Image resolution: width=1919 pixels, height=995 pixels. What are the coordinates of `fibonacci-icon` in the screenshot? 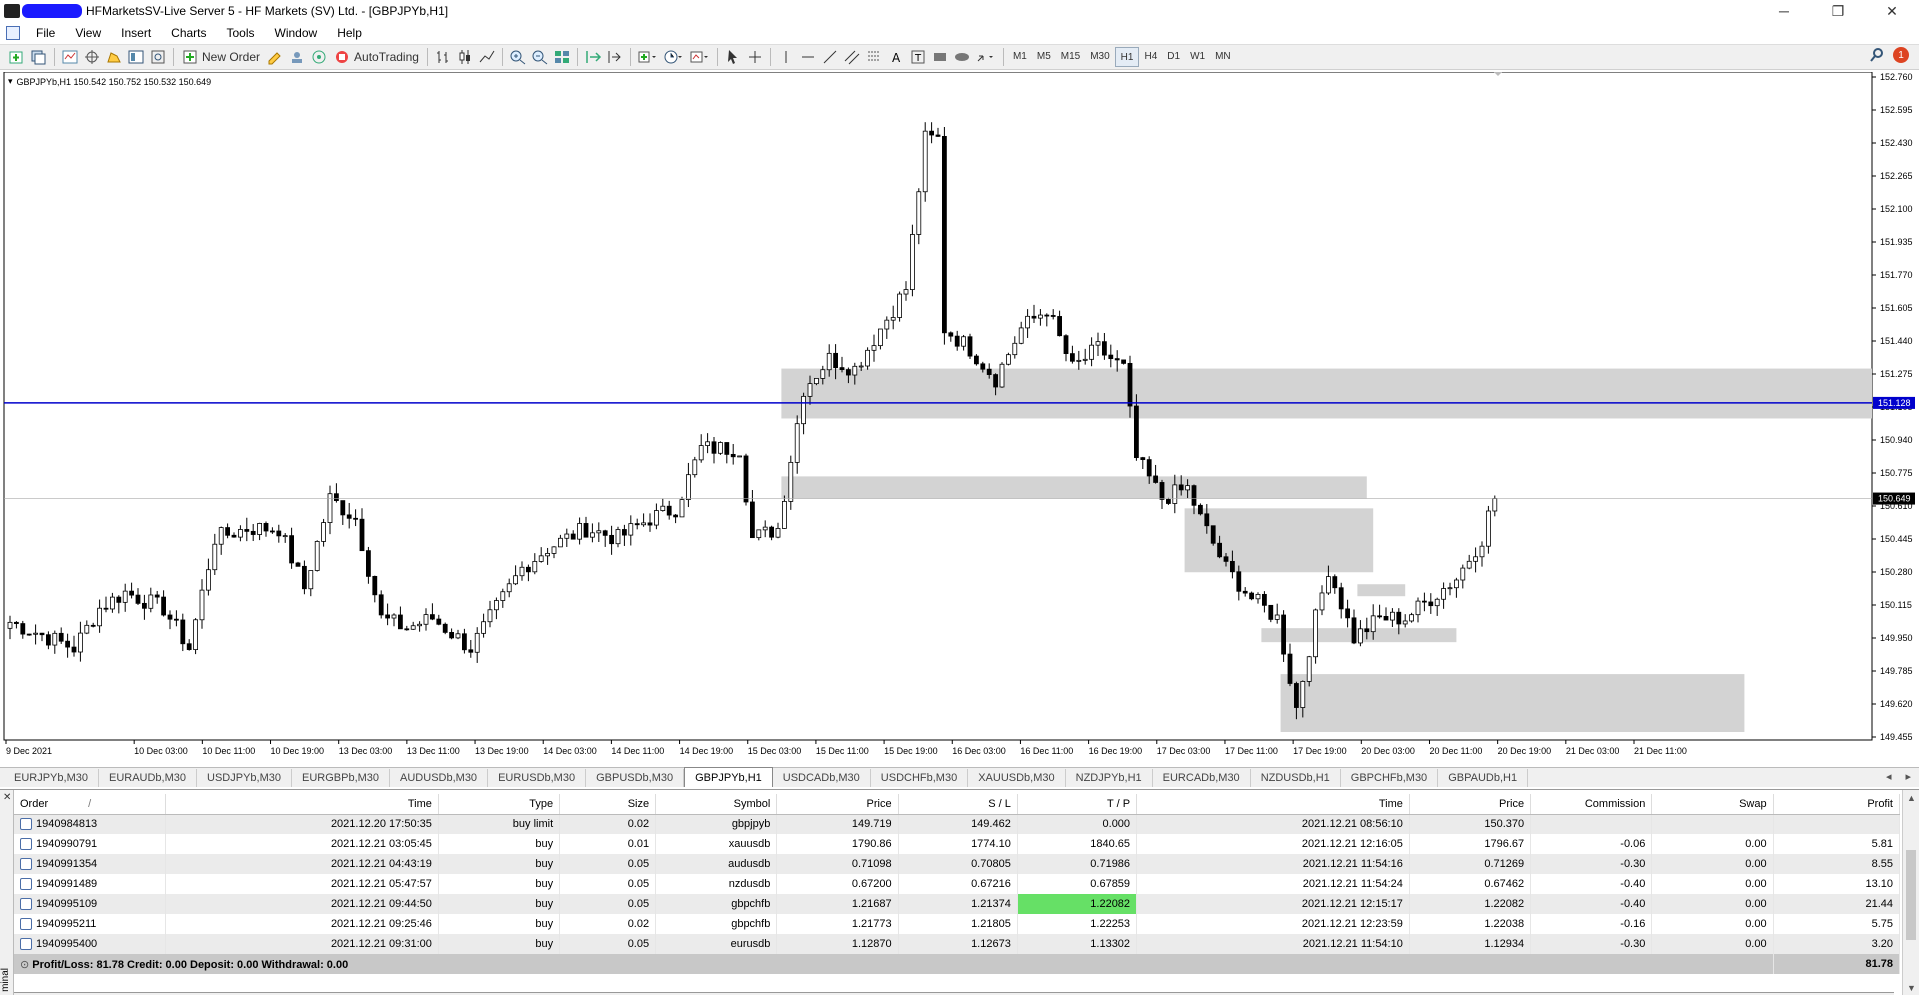 It's located at (874, 57).